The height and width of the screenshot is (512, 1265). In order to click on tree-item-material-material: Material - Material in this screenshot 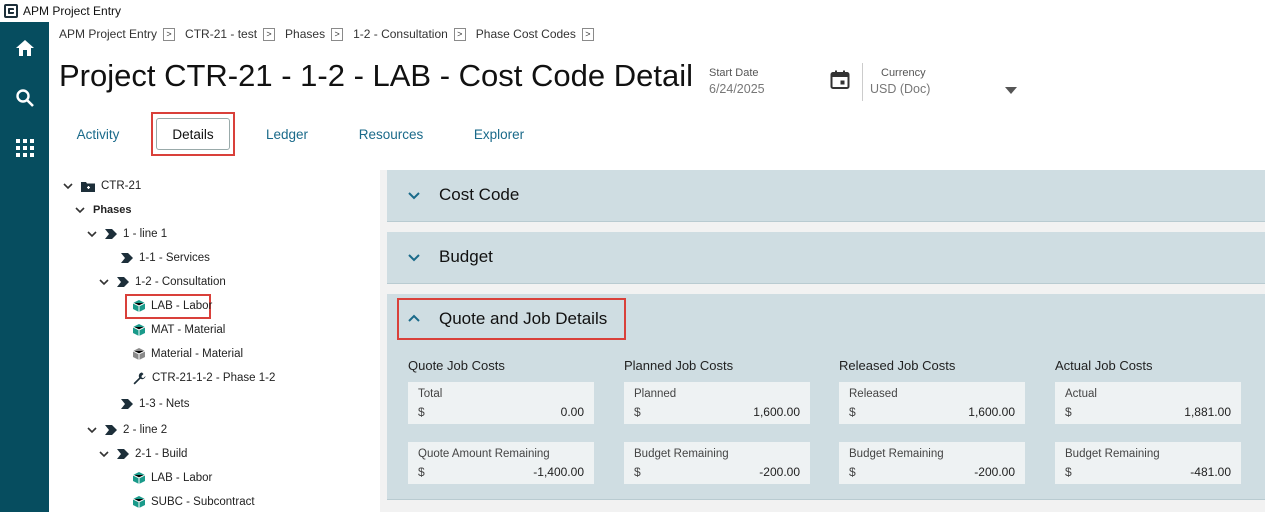, I will do `click(188, 354)`.